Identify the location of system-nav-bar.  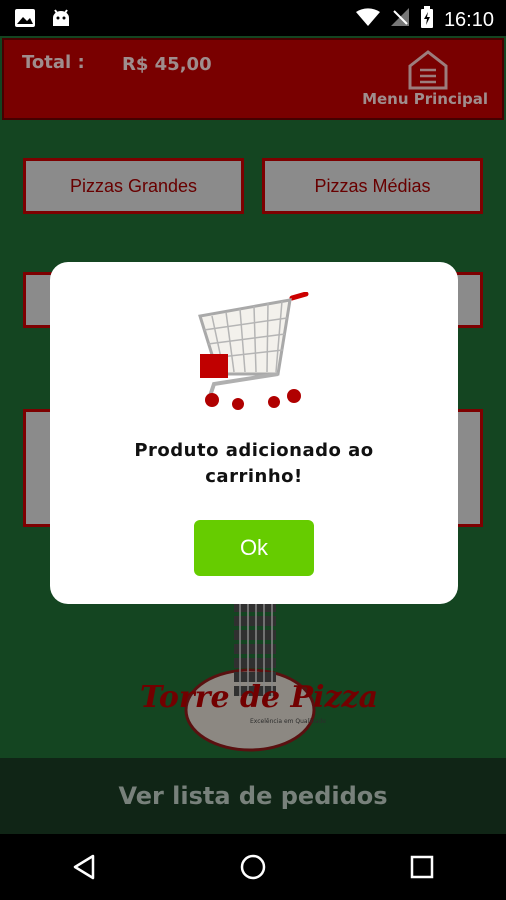
(253, 867).